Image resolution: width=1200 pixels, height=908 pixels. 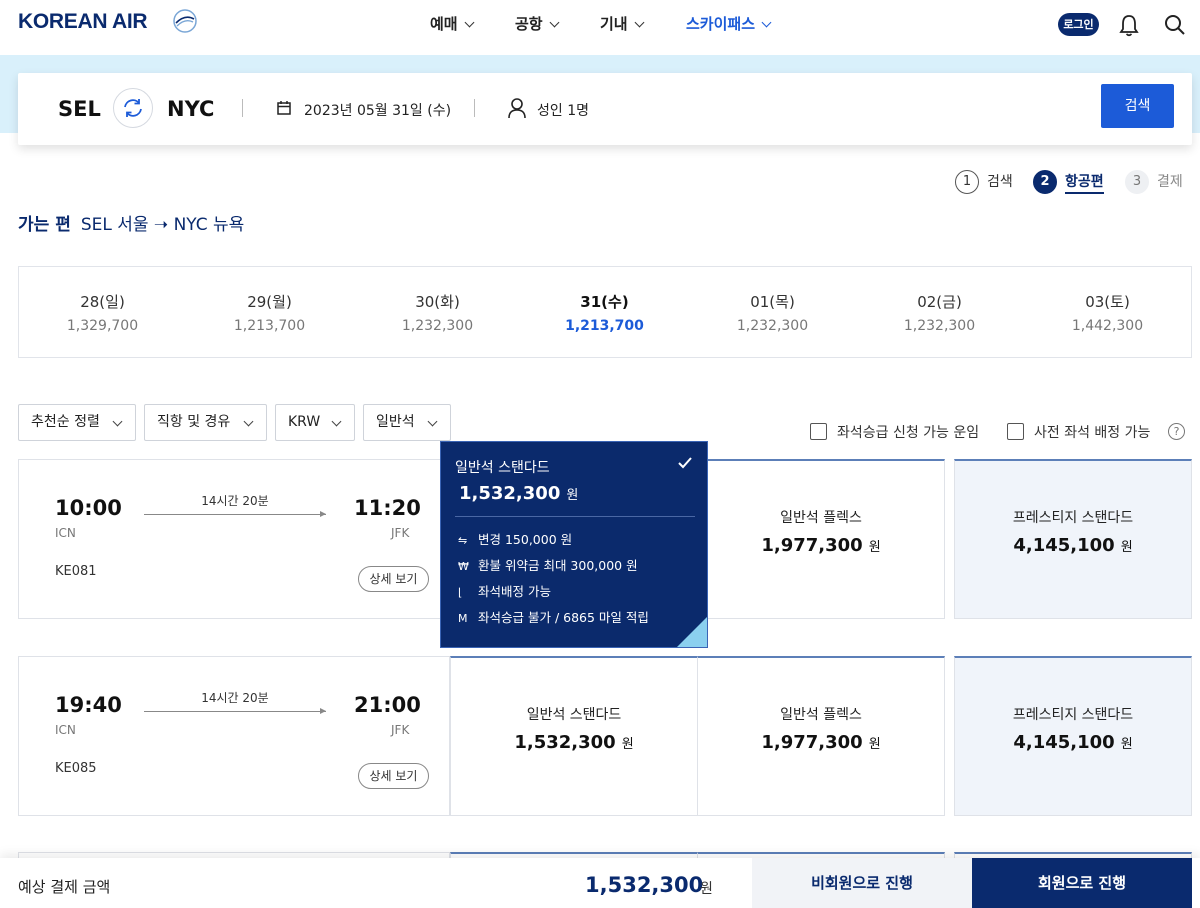 What do you see at coordinates (604, 313) in the screenshot?
I see `date-option-selected: 31(수) 1,213,700` at bounding box center [604, 313].